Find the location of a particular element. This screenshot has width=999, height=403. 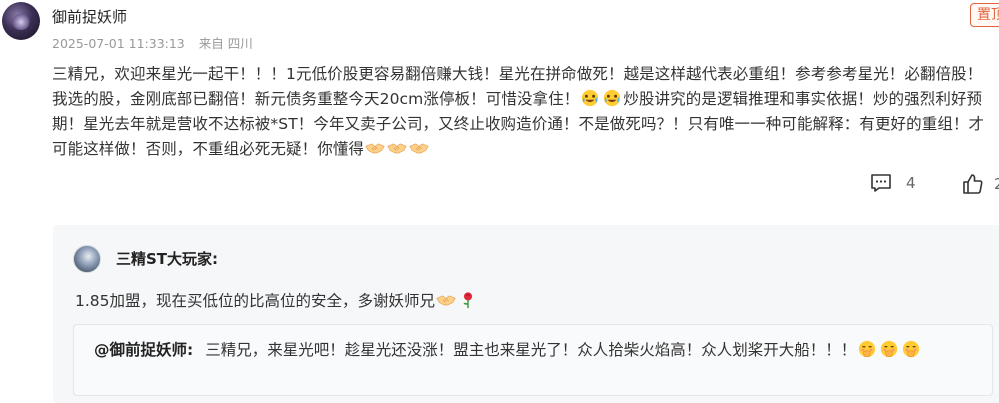

reply-avatar is located at coordinates (87, 259).